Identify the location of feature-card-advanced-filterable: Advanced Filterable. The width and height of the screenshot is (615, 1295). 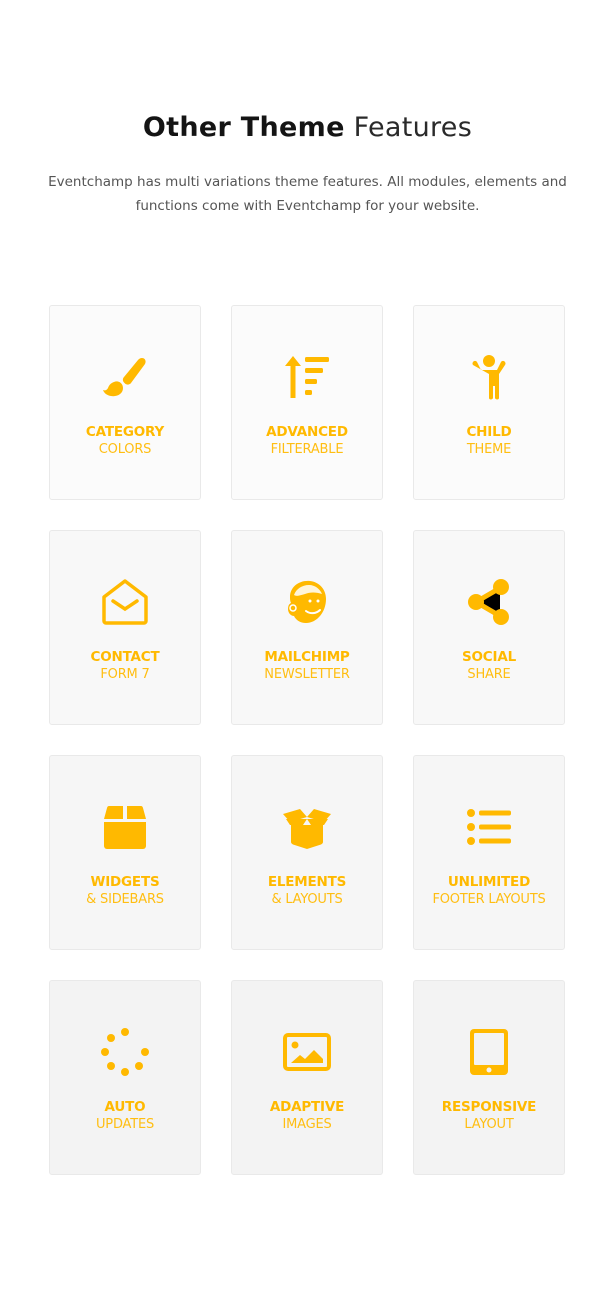
(307, 402).